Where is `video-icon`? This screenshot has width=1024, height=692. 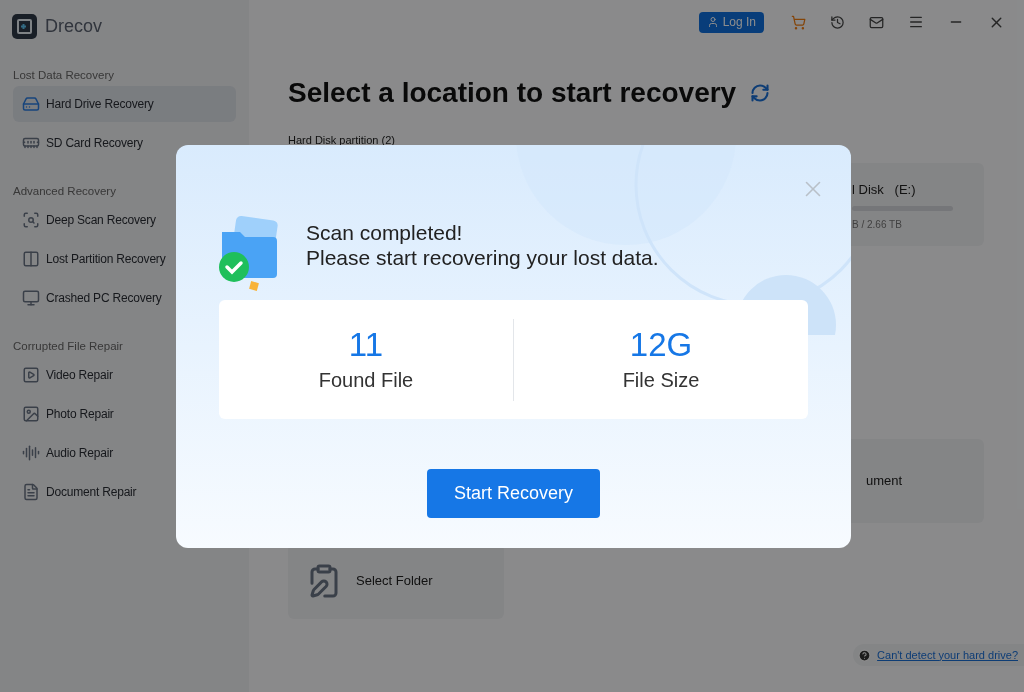 video-icon is located at coordinates (31, 375).